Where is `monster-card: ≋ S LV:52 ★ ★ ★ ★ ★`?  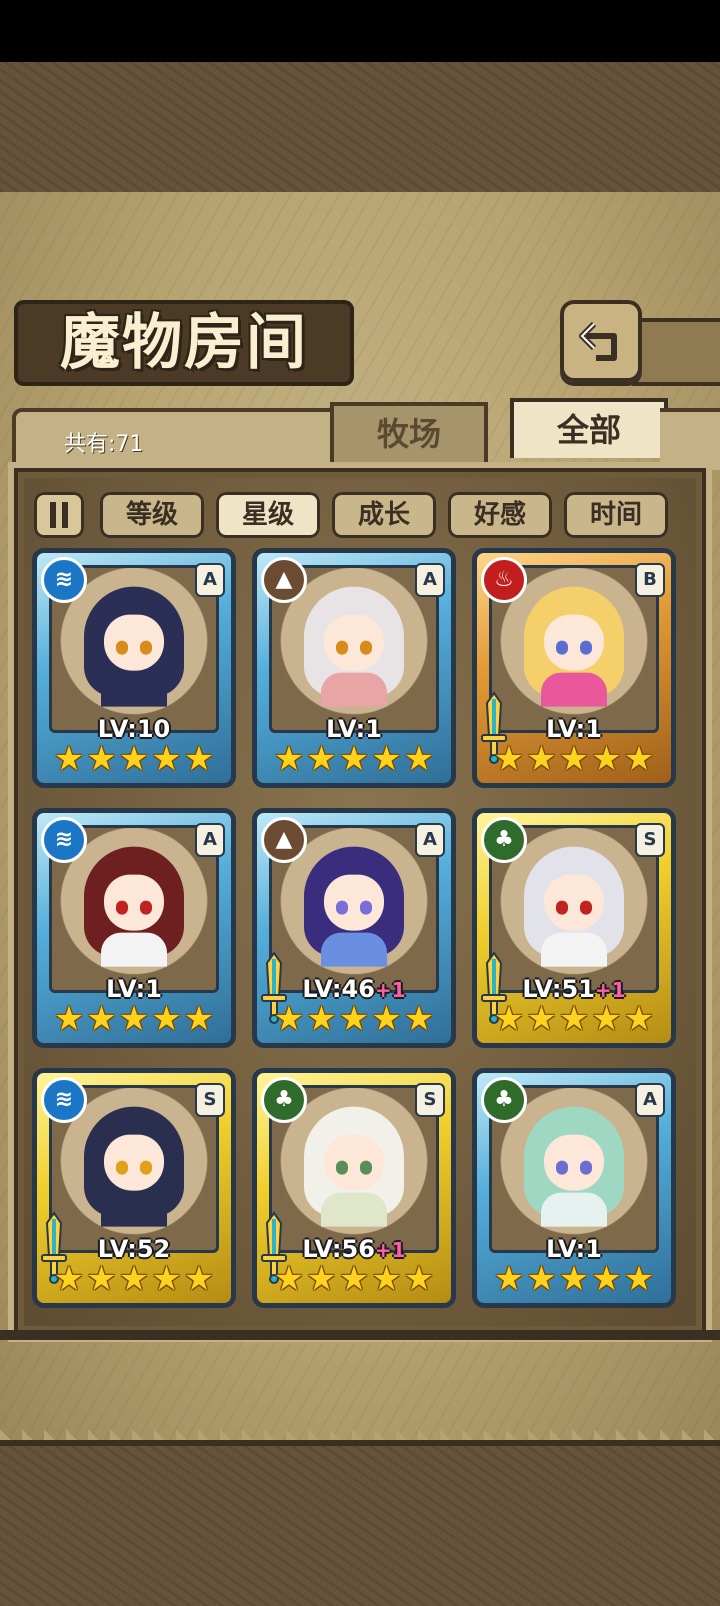
monster-card: ≋ S LV:52 ★ ★ ★ ★ ★ is located at coordinates (134, 1188).